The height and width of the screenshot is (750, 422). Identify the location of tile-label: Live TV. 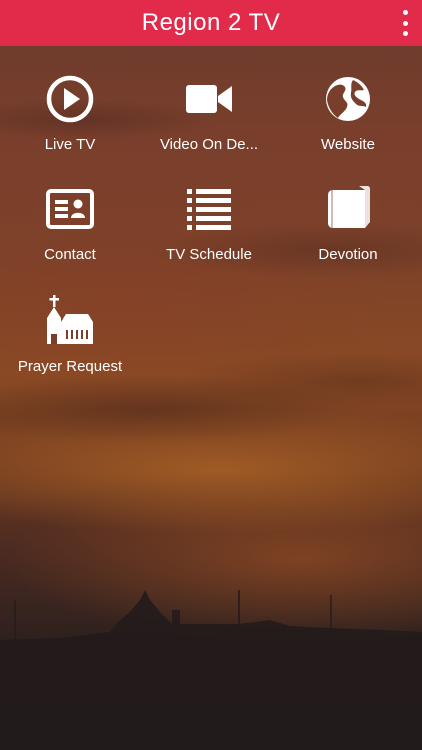
(70, 144).